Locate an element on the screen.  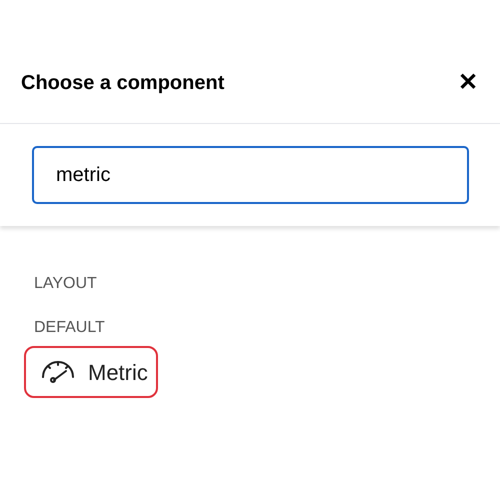
dialog-title: Choose a component is located at coordinates (122, 83).